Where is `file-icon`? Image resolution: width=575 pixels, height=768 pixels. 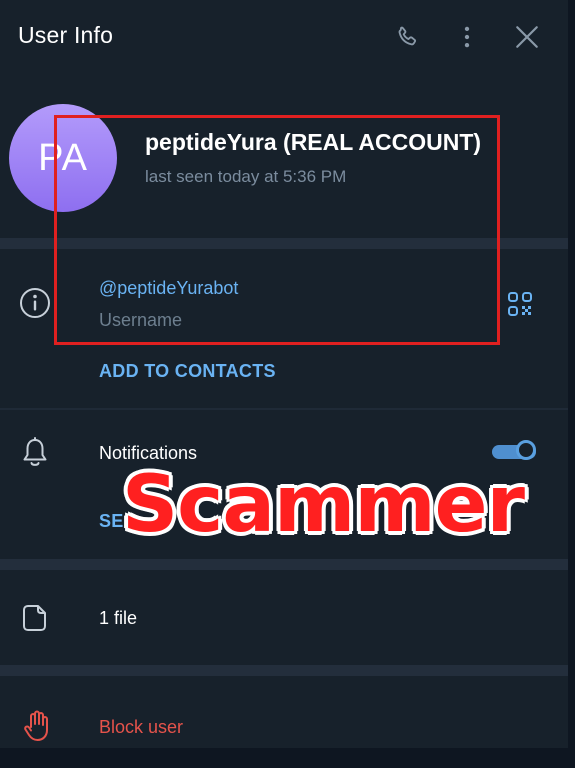 file-icon is located at coordinates (35, 618).